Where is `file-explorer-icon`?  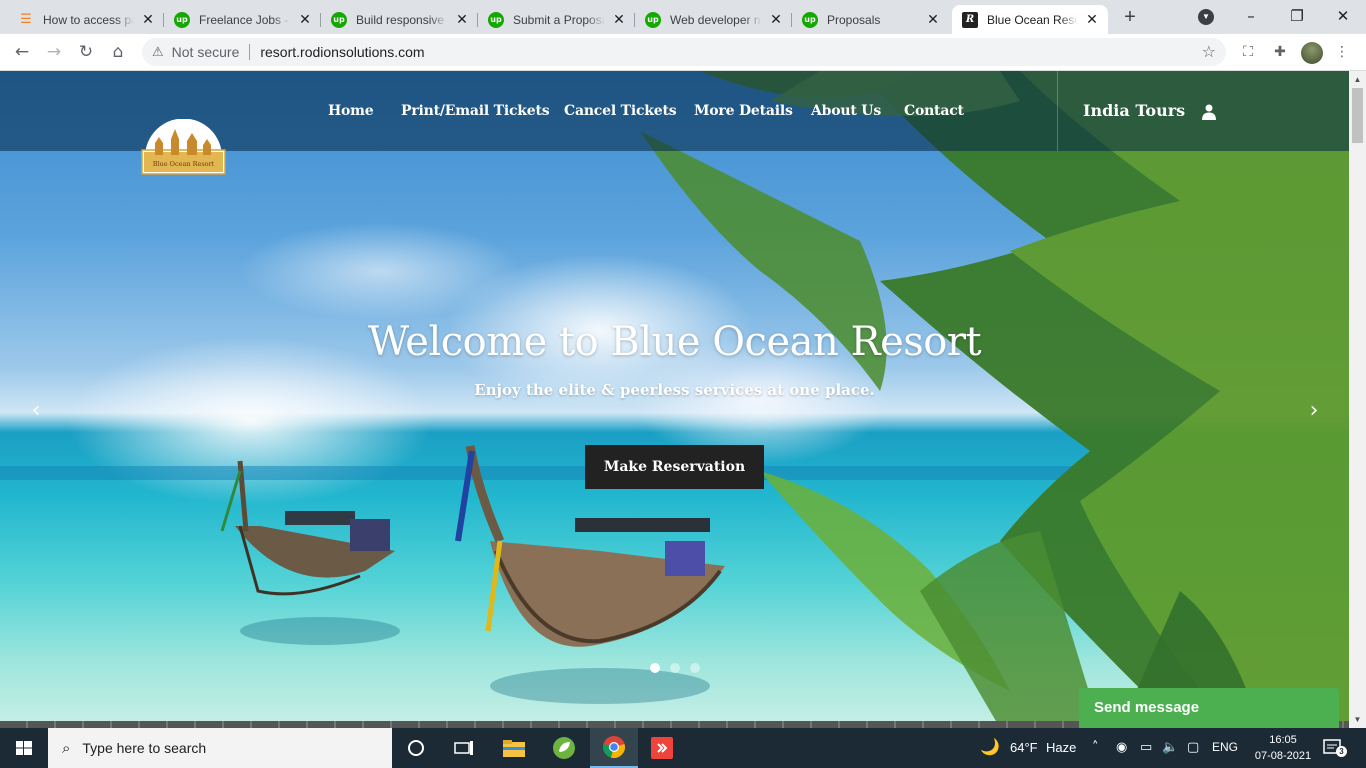 file-explorer-icon is located at coordinates (514, 748).